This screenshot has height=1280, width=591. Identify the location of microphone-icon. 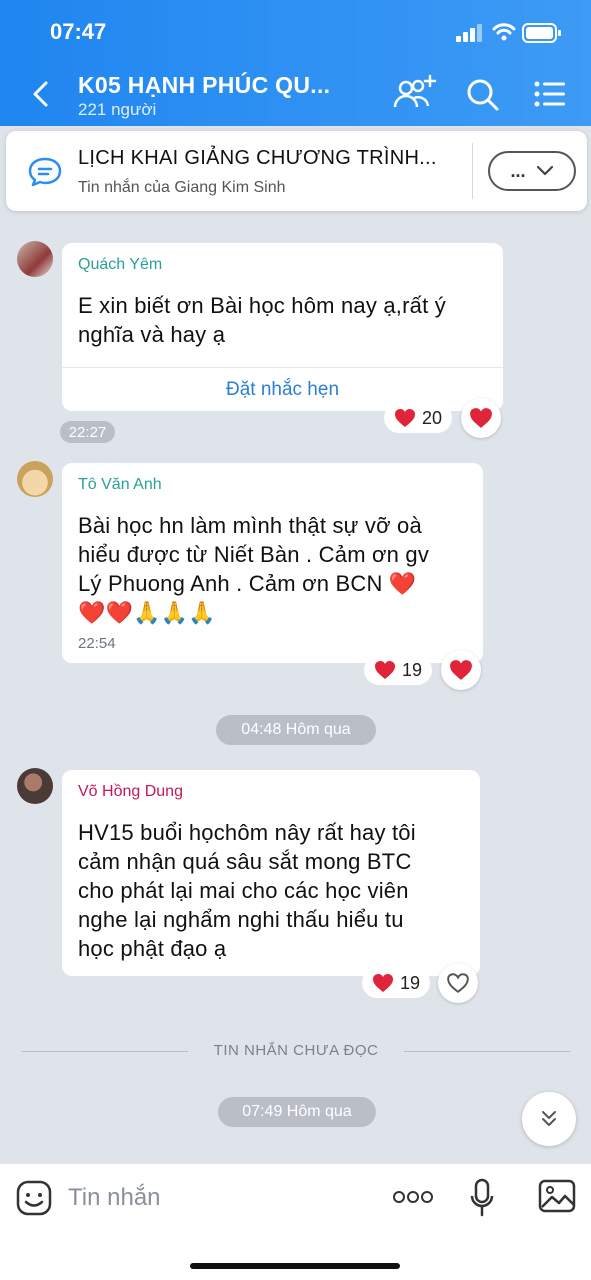
(482, 1198).